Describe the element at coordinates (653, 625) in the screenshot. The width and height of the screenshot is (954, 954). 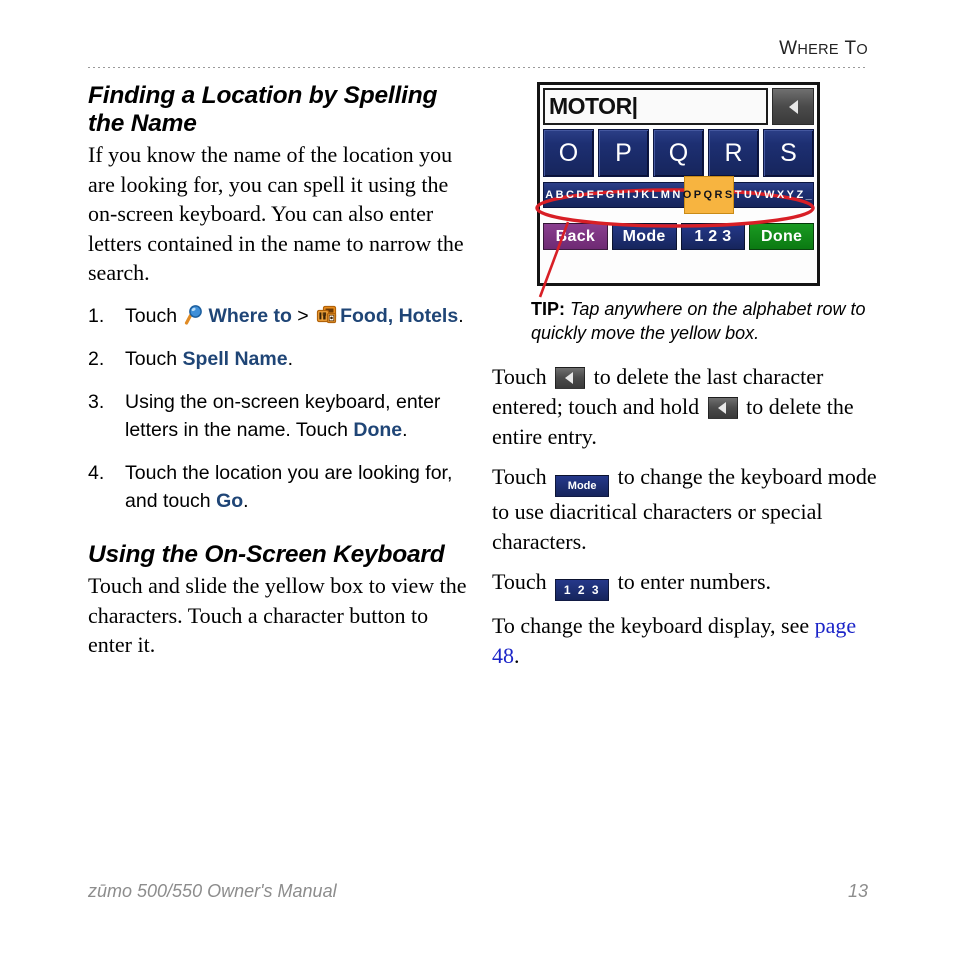
I see `text-change-display: To change the keyboard display, see` at that location.